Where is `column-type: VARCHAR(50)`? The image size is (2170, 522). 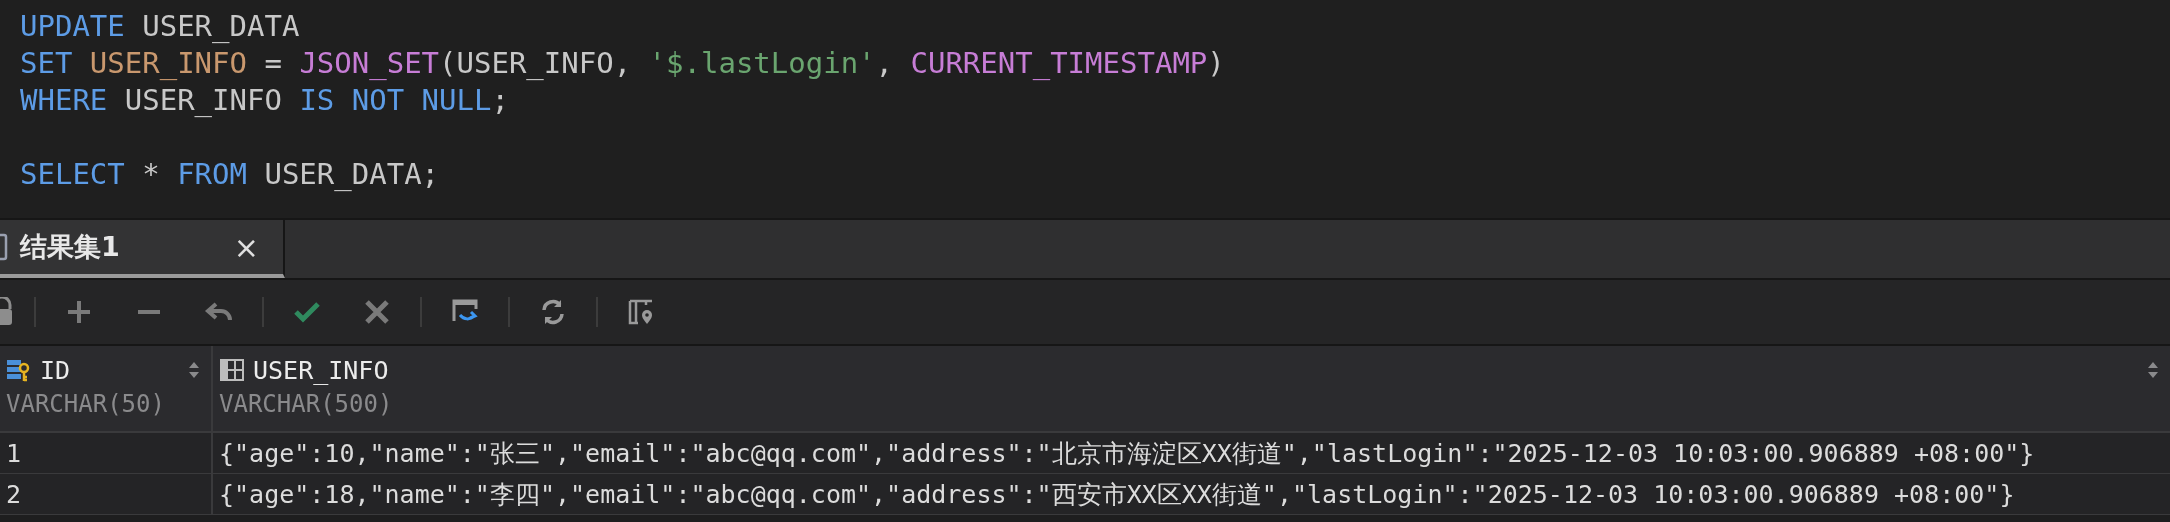
column-type: VARCHAR(50) is located at coordinates (86, 404).